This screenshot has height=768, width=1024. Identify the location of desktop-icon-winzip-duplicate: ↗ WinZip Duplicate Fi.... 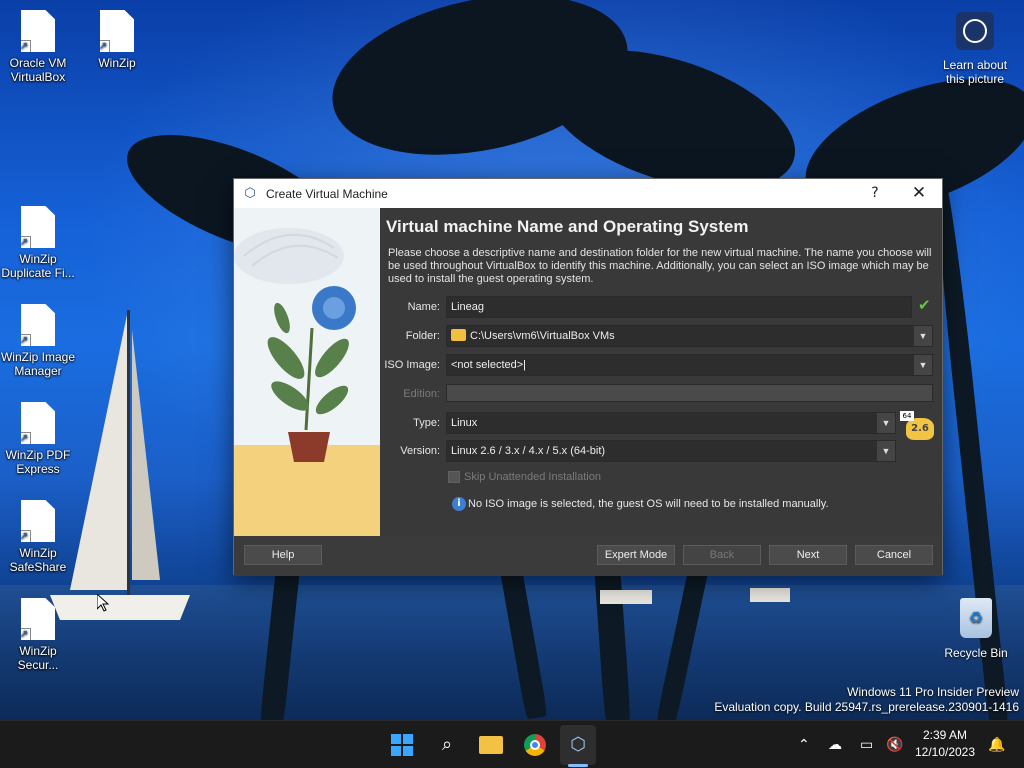
(38, 243).